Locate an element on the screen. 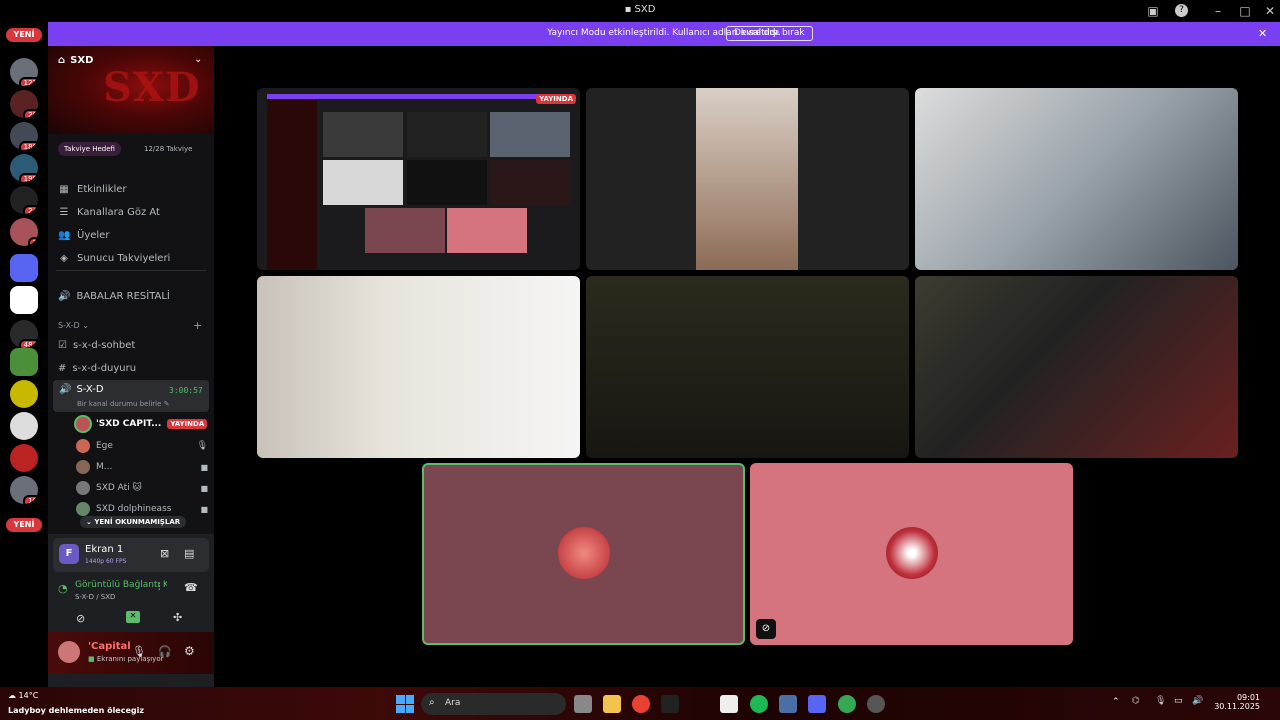 The height and width of the screenshot is (720, 1280). maximize-button: □ is located at coordinates (1245, 11).